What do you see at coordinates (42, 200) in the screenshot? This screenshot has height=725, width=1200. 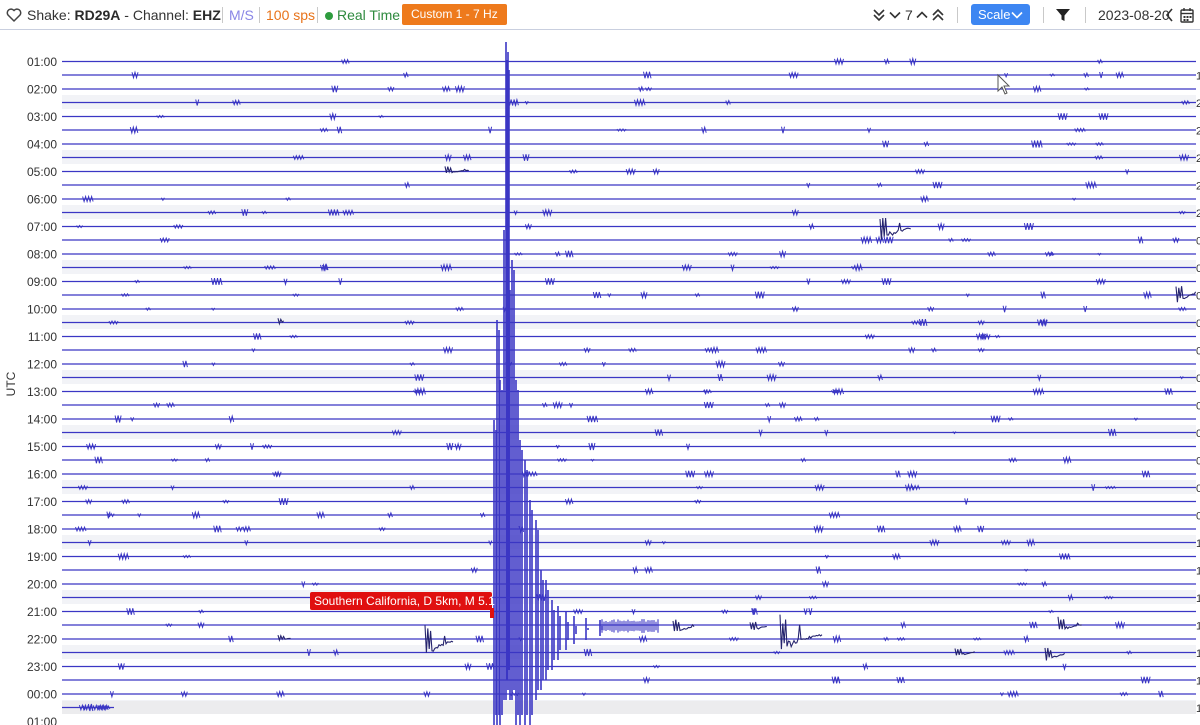 I see `time-label-left: 06:00` at bounding box center [42, 200].